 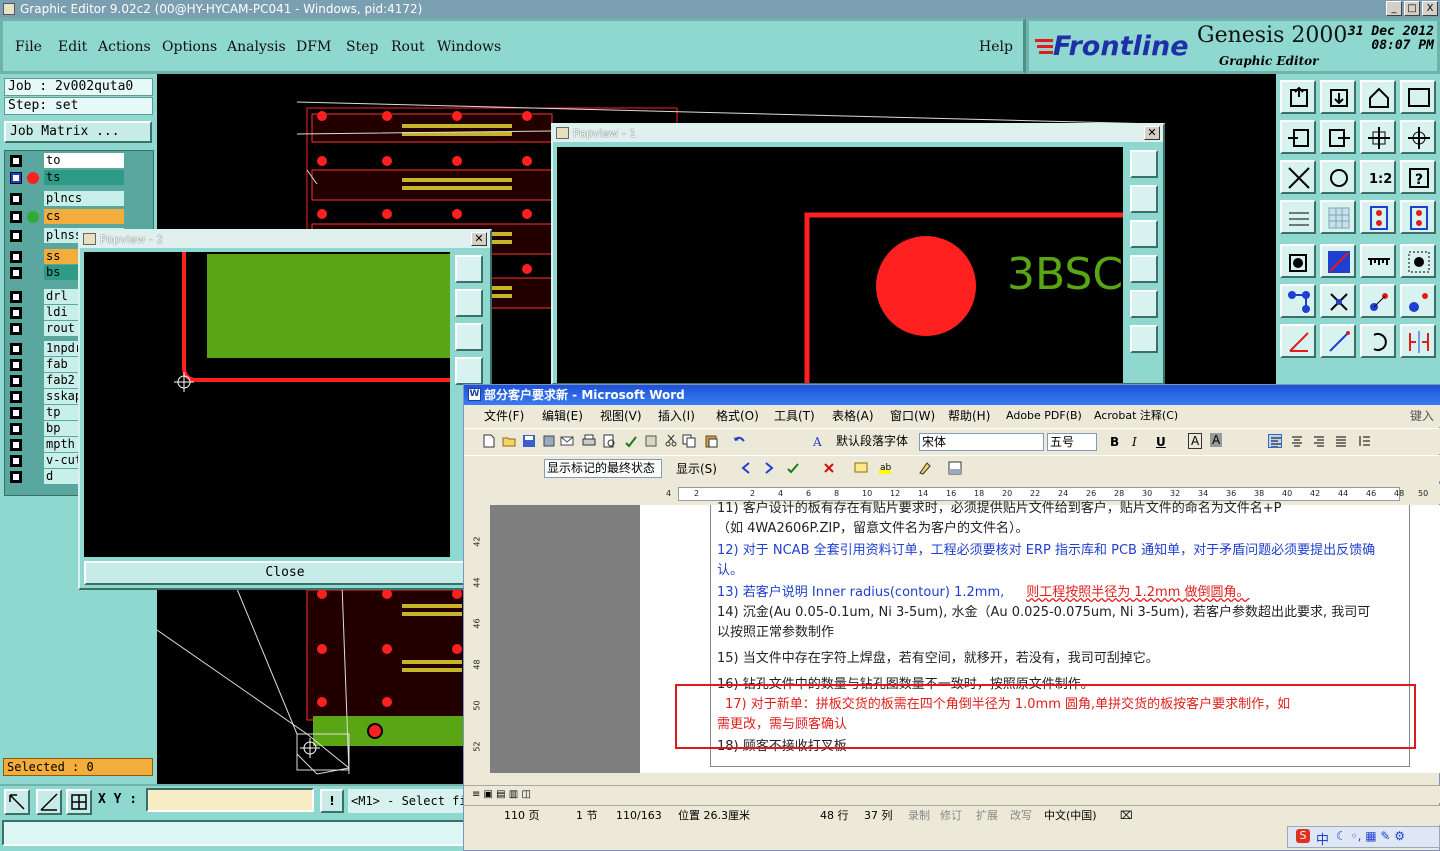 What do you see at coordinates (478, 640) in the screenshot?
I see `vertical-ruler: 42 44 46 48 50 52` at bounding box center [478, 640].